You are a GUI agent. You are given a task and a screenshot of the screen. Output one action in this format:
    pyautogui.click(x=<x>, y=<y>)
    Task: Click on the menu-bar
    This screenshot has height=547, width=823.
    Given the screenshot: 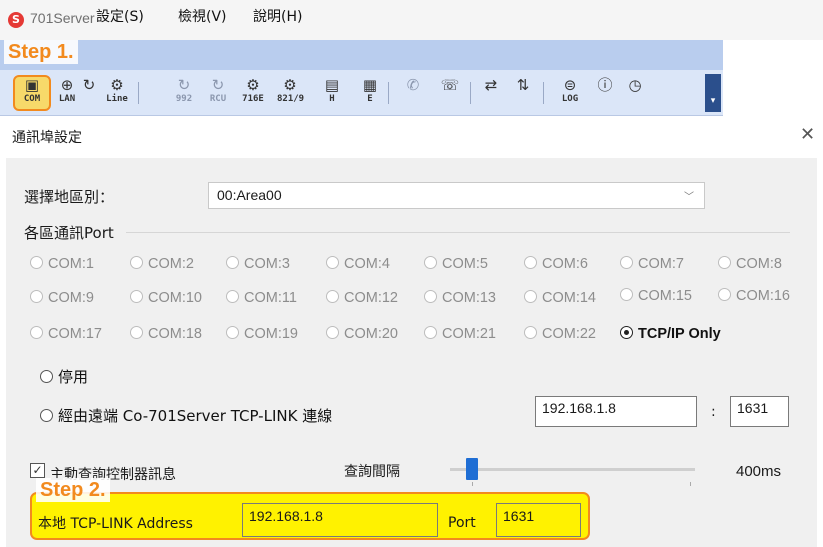 What is the action you would take?
    pyautogui.click(x=361, y=55)
    